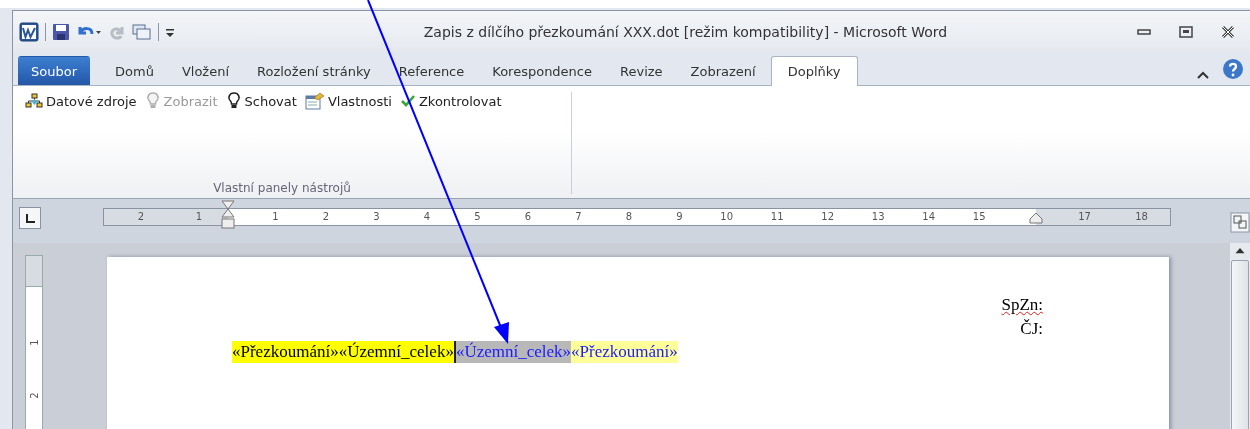  I want to click on properties-icon, so click(314, 101).